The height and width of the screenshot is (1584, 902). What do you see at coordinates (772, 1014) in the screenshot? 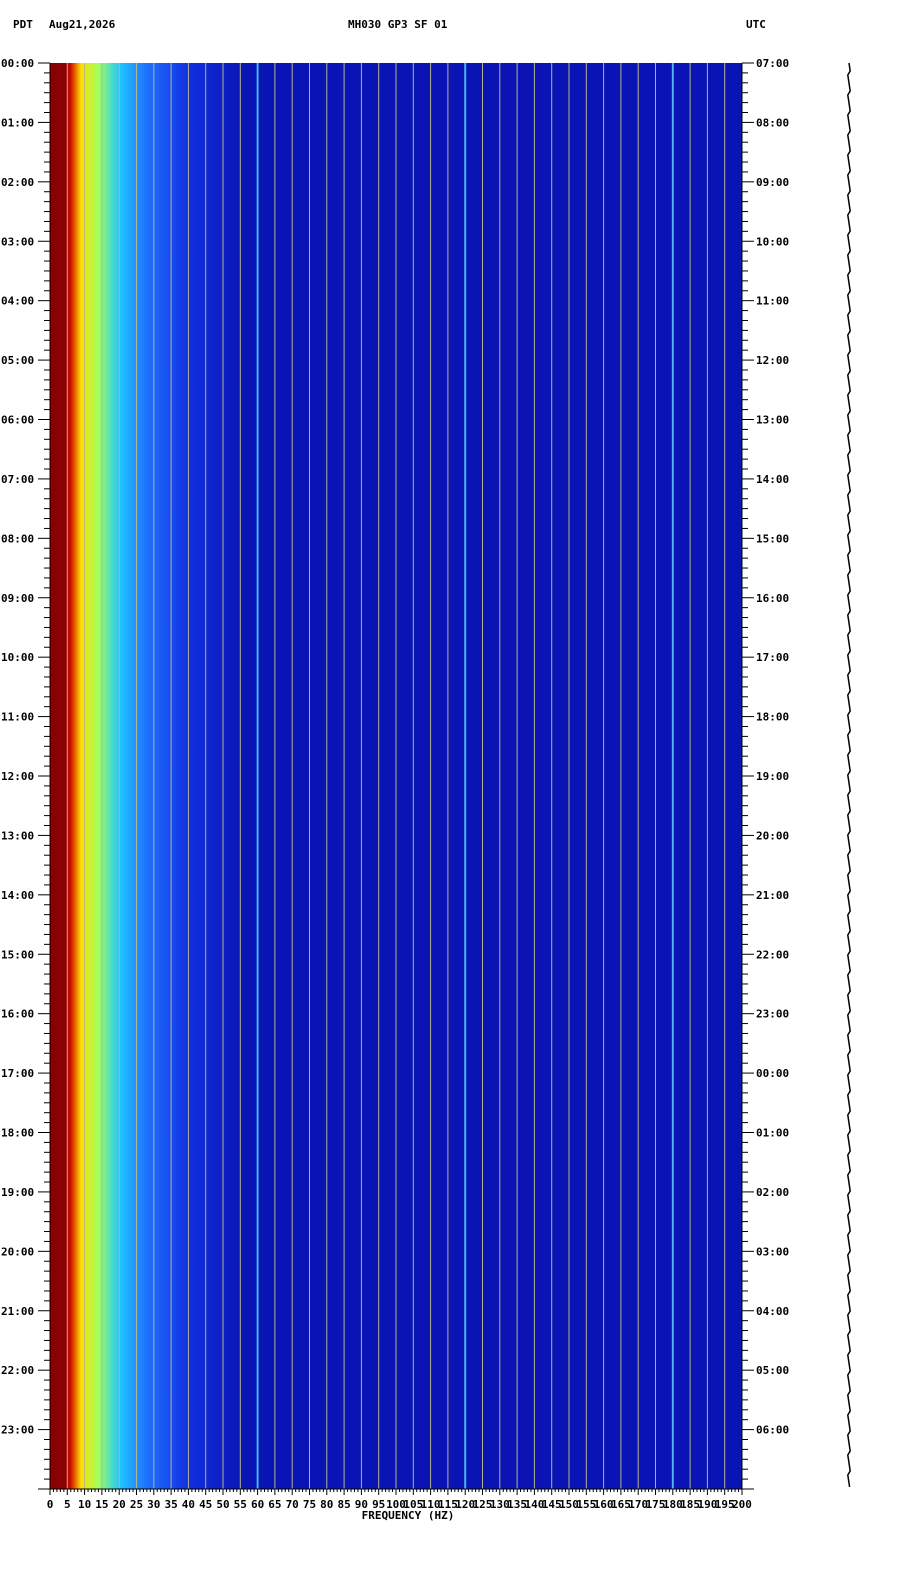
I see `y-right-tick-label-23:00: 23:00` at bounding box center [772, 1014].